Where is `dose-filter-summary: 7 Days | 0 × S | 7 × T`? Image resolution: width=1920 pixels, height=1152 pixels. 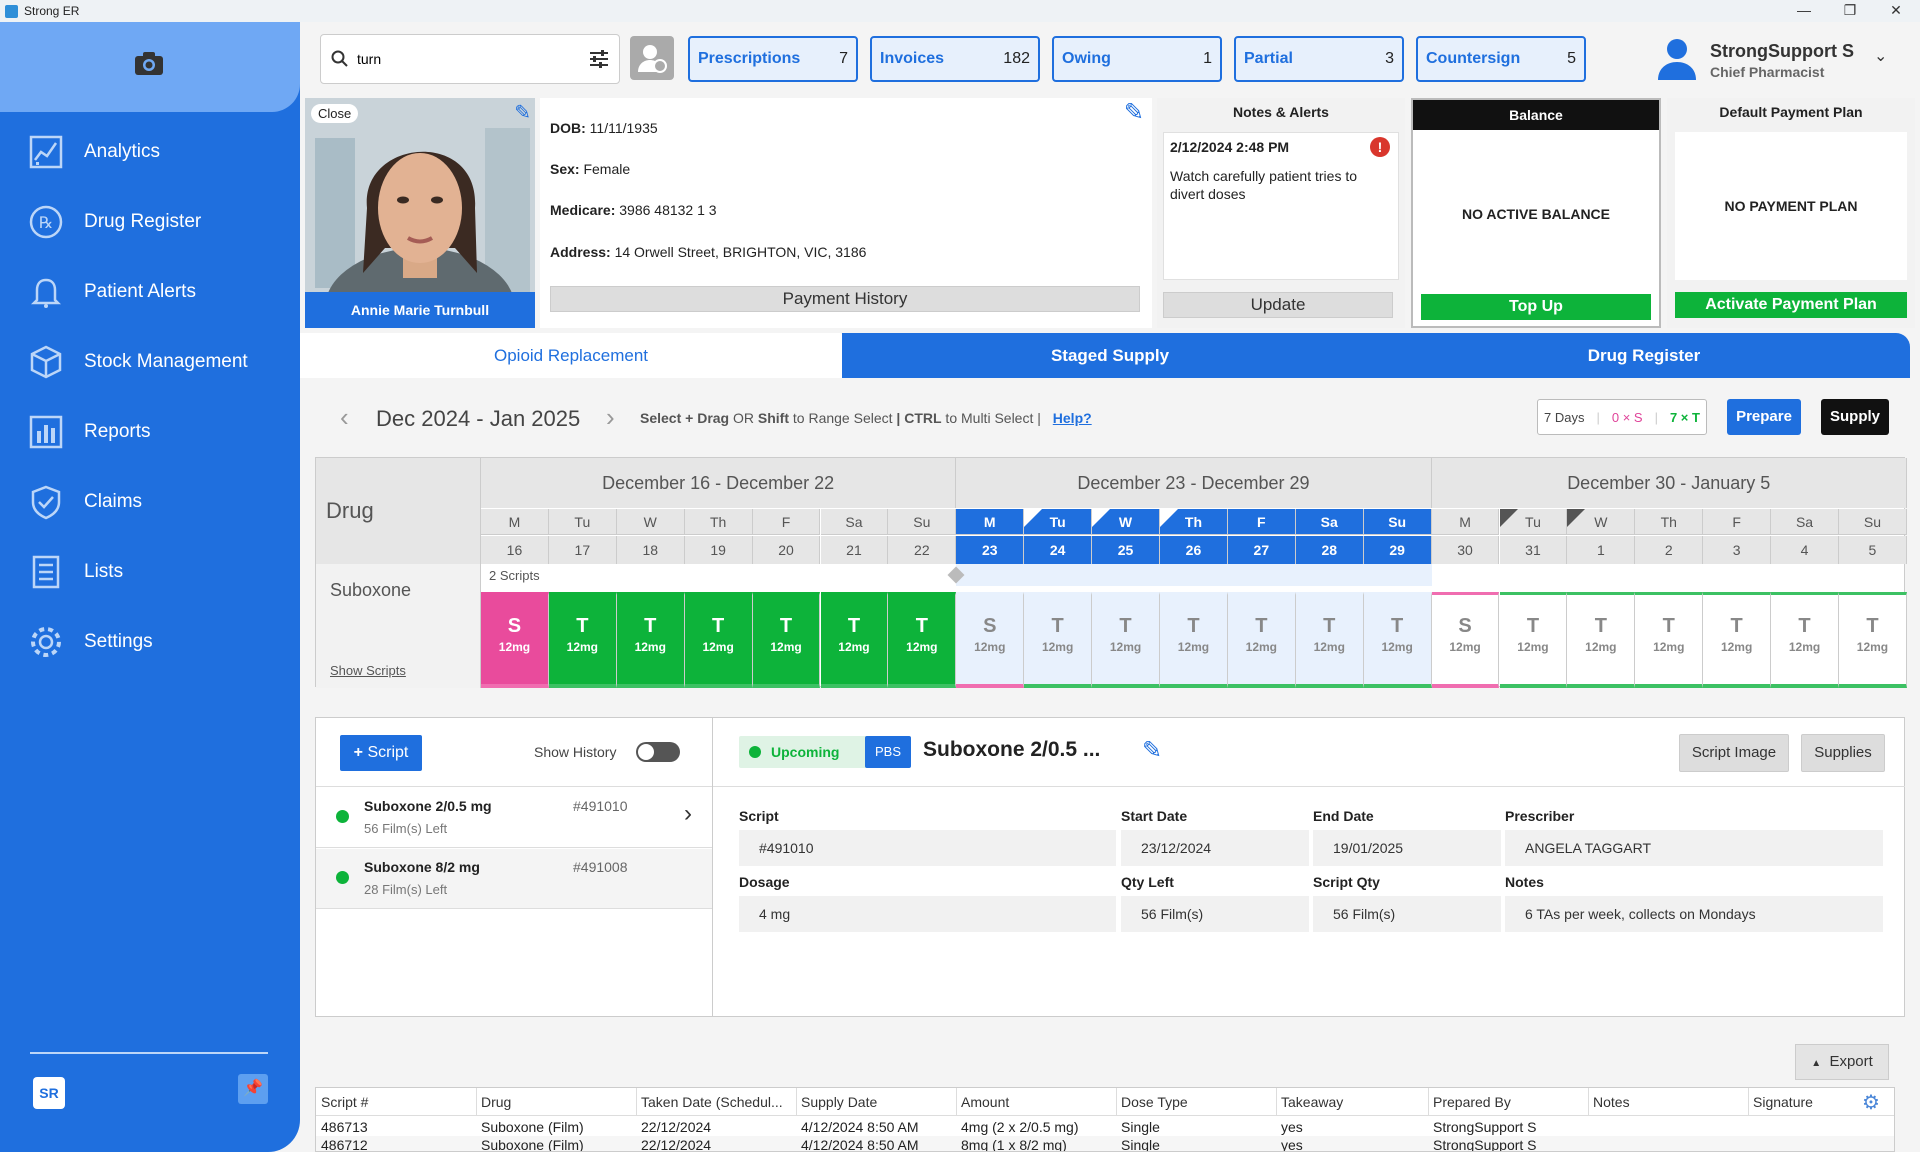
dose-filter-summary: 7 Days | 0 × S | 7 × T is located at coordinates (1622, 417).